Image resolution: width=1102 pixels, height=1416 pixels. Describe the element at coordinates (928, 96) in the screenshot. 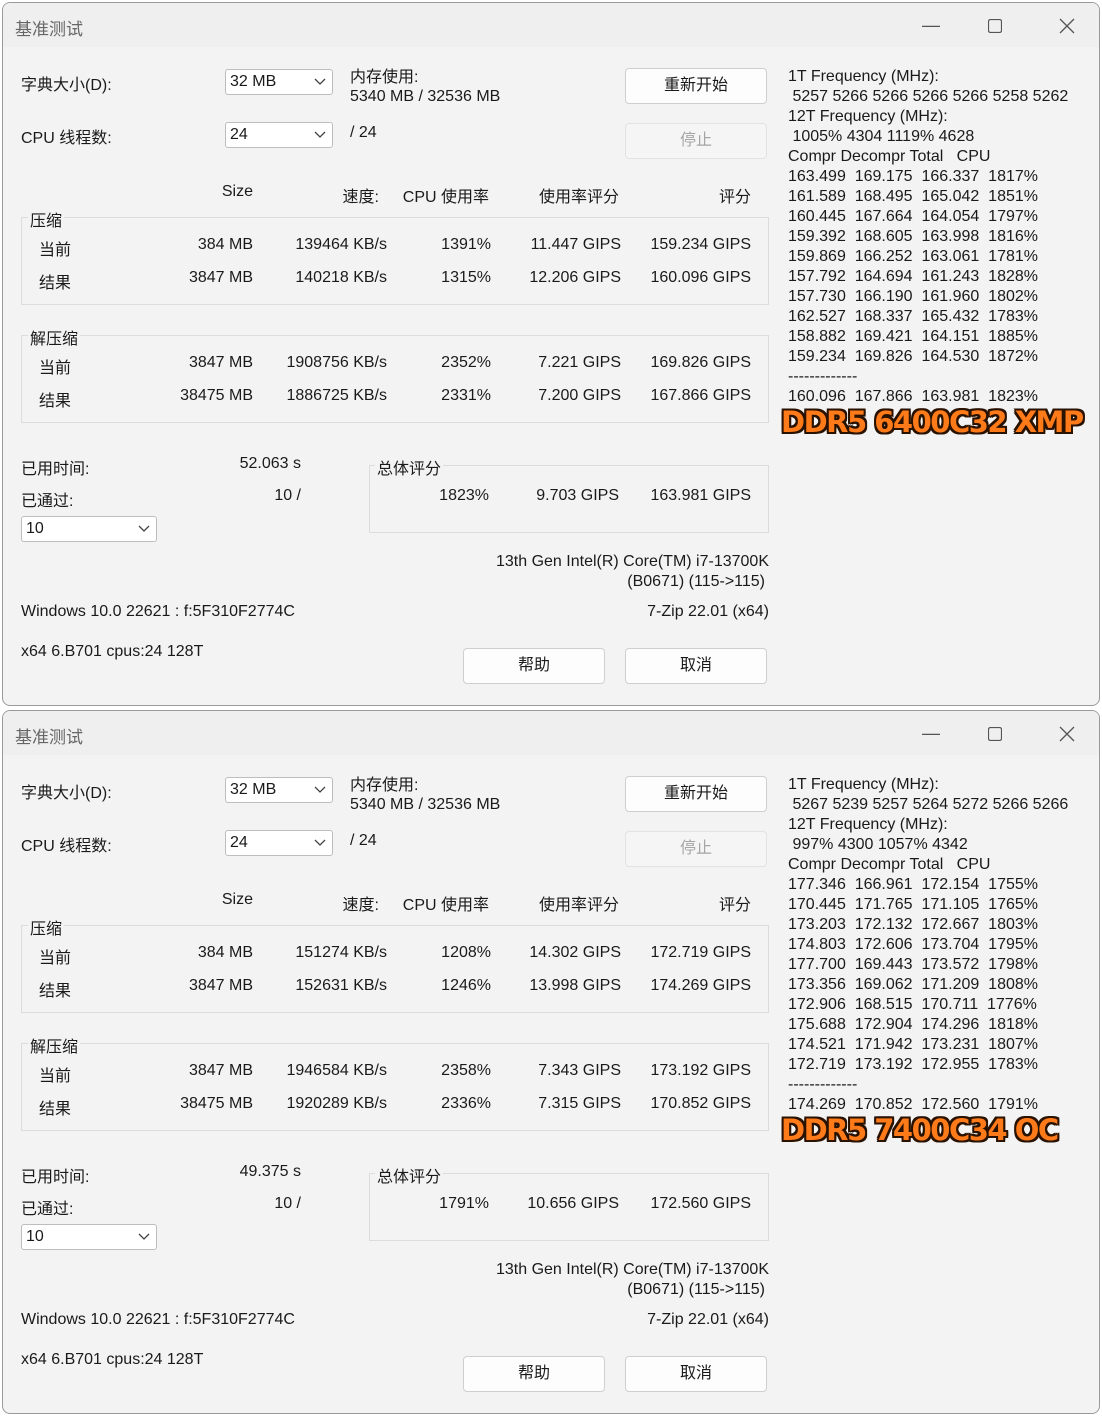

I see `results-log-line: 5257 5266 5266 5266 5266 5258 5262` at that location.